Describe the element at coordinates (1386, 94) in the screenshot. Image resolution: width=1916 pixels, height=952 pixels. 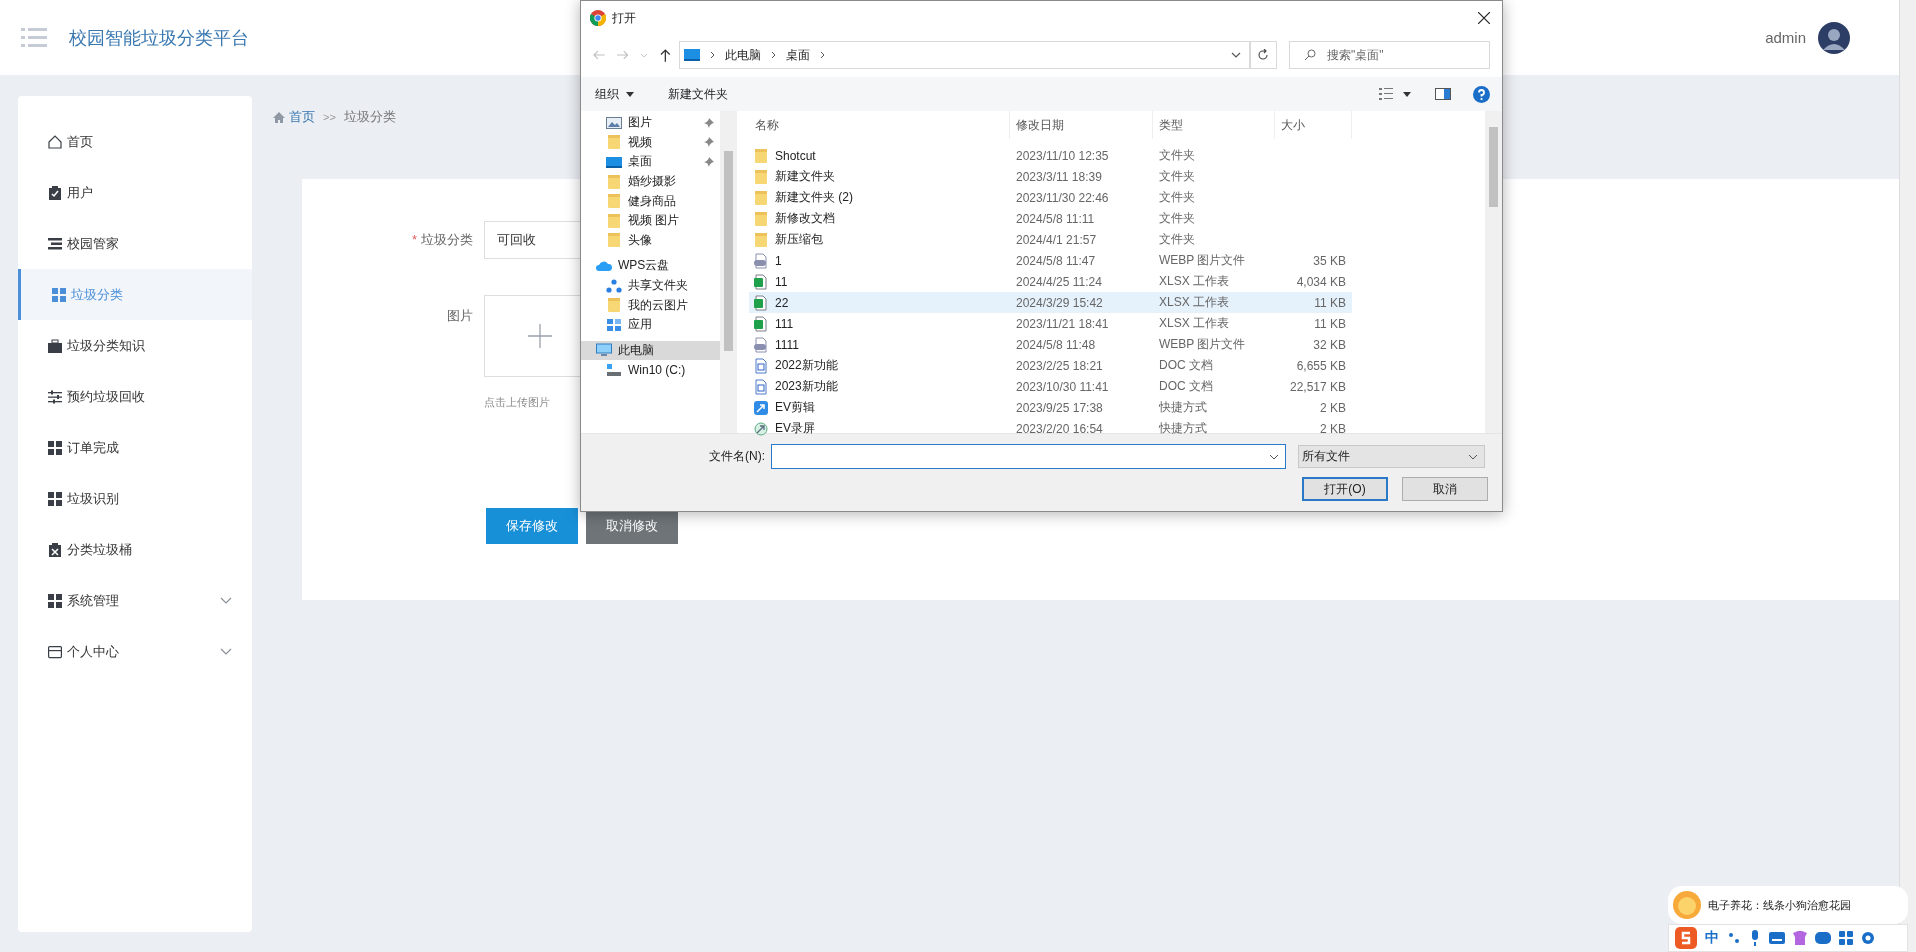
I see `view-options-icon` at that location.